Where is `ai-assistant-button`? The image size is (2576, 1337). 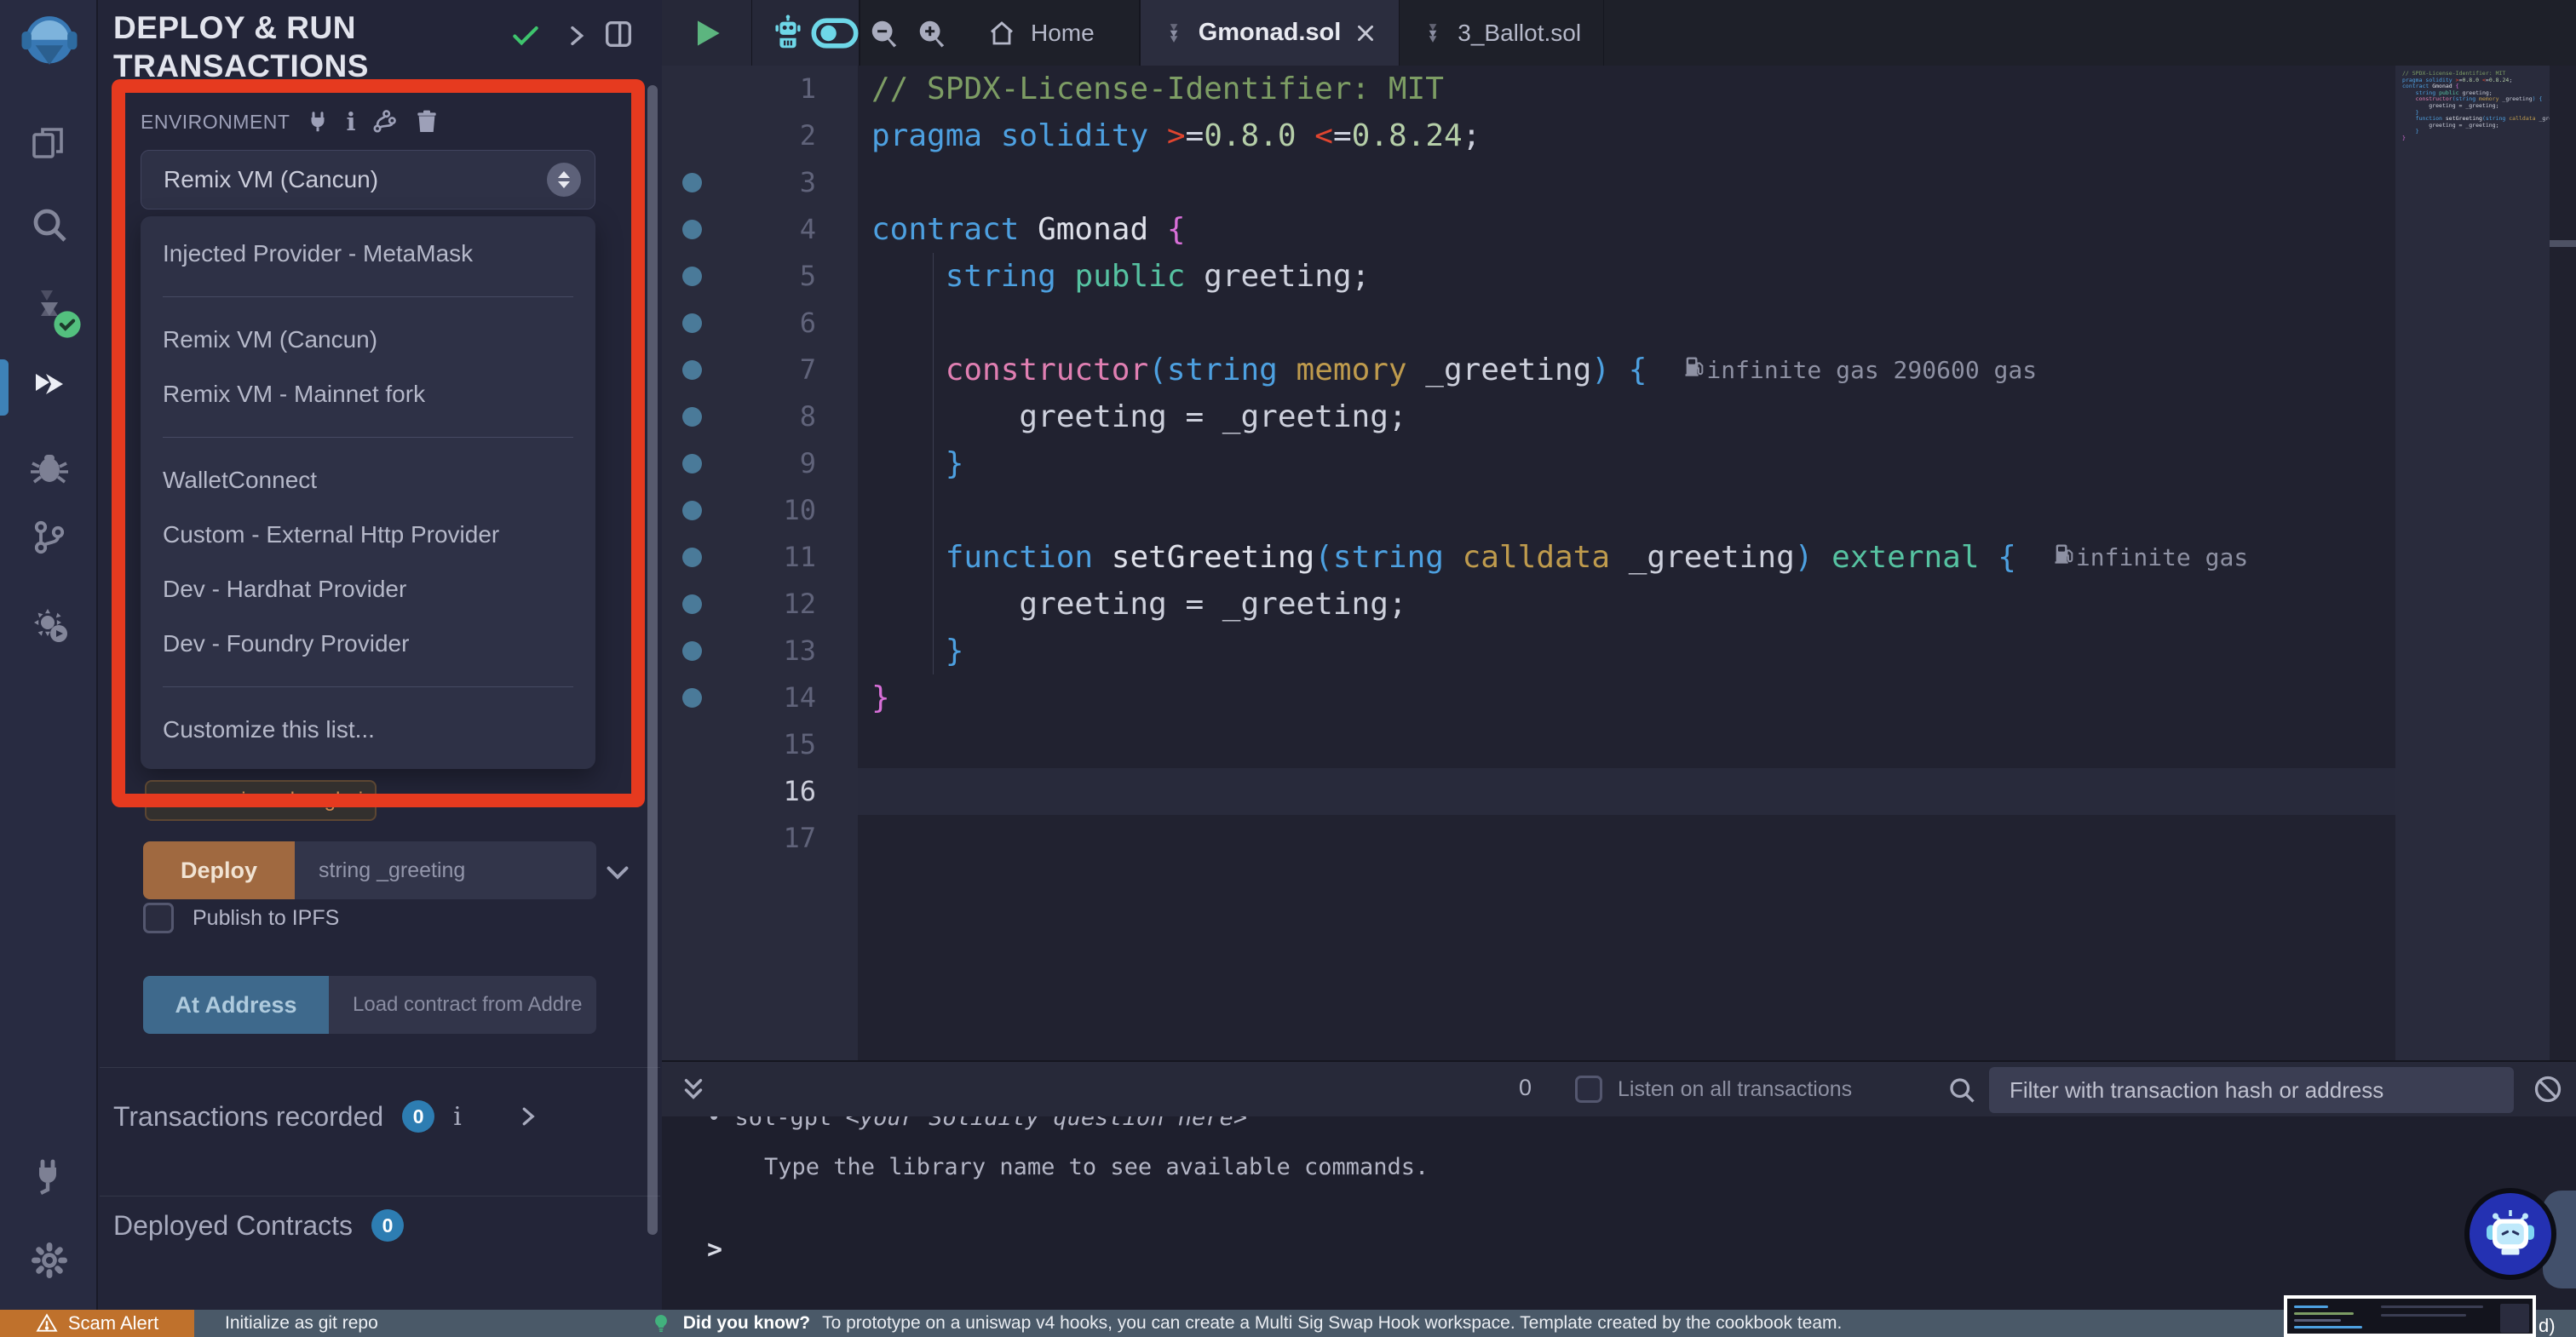
ai-assistant-button is located at coordinates (2510, 1234).